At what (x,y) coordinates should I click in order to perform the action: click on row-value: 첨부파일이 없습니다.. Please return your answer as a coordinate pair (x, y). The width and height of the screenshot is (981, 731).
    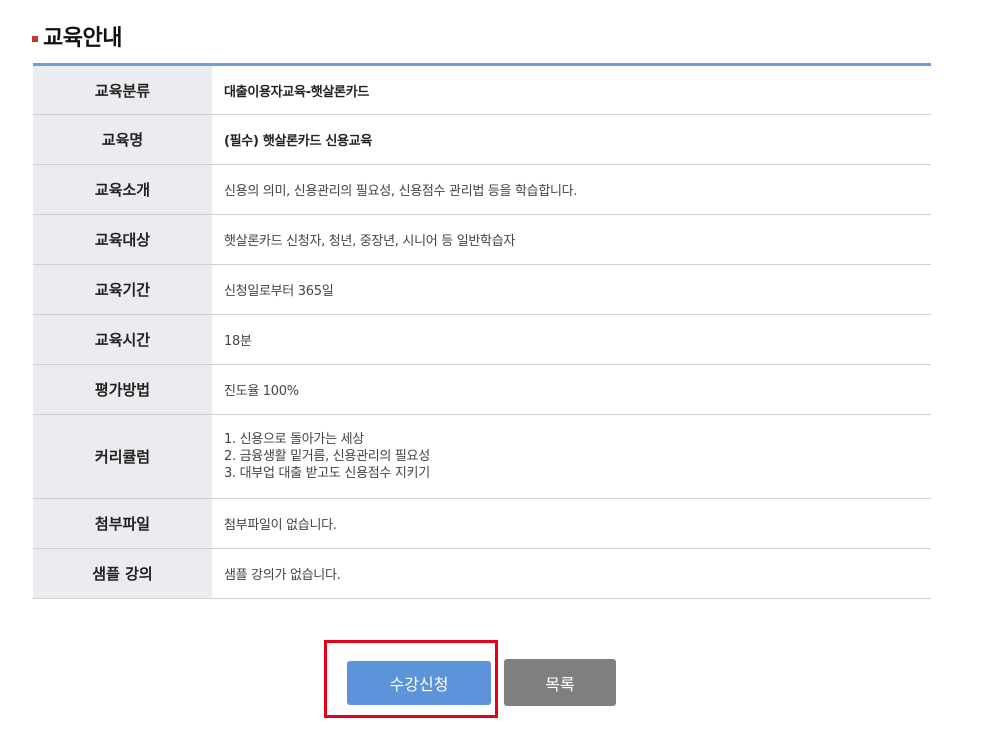
    Looking at the image, I should click on (571, 523).